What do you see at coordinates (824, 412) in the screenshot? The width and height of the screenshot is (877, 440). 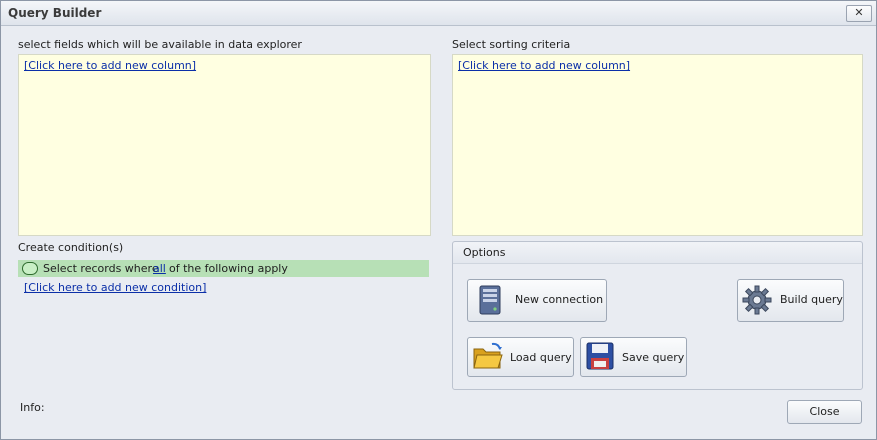 I see `close-button: Close` at bounding box center [824, 412].